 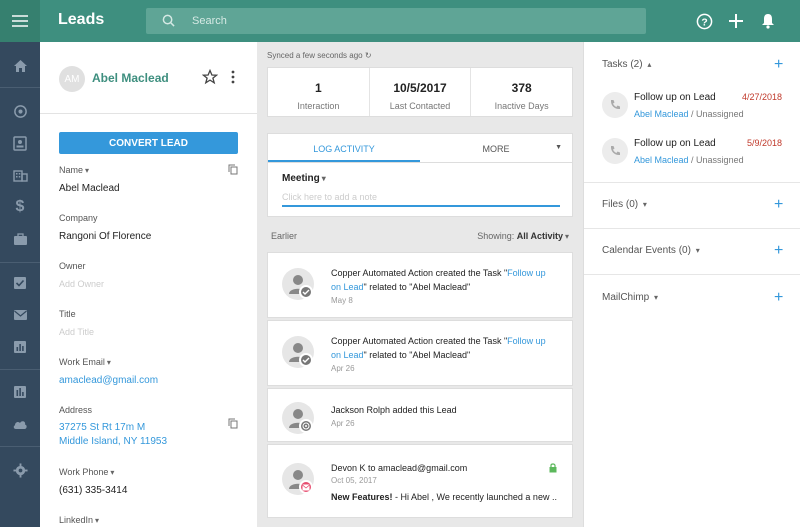 What do you see at coordinates (148, 143) in the screenshot?
I see `convert-lead-button: Convert Lead` at bounding box center [148, 143].